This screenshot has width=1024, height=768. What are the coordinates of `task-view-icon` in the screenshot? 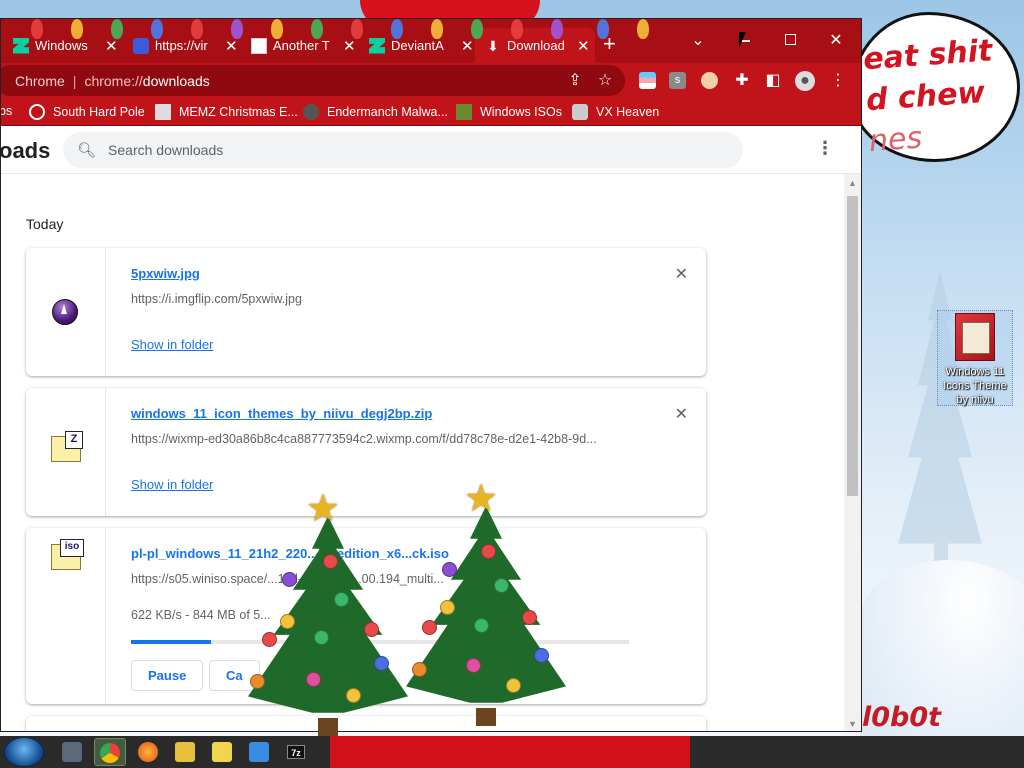 It's located at (72, 752).